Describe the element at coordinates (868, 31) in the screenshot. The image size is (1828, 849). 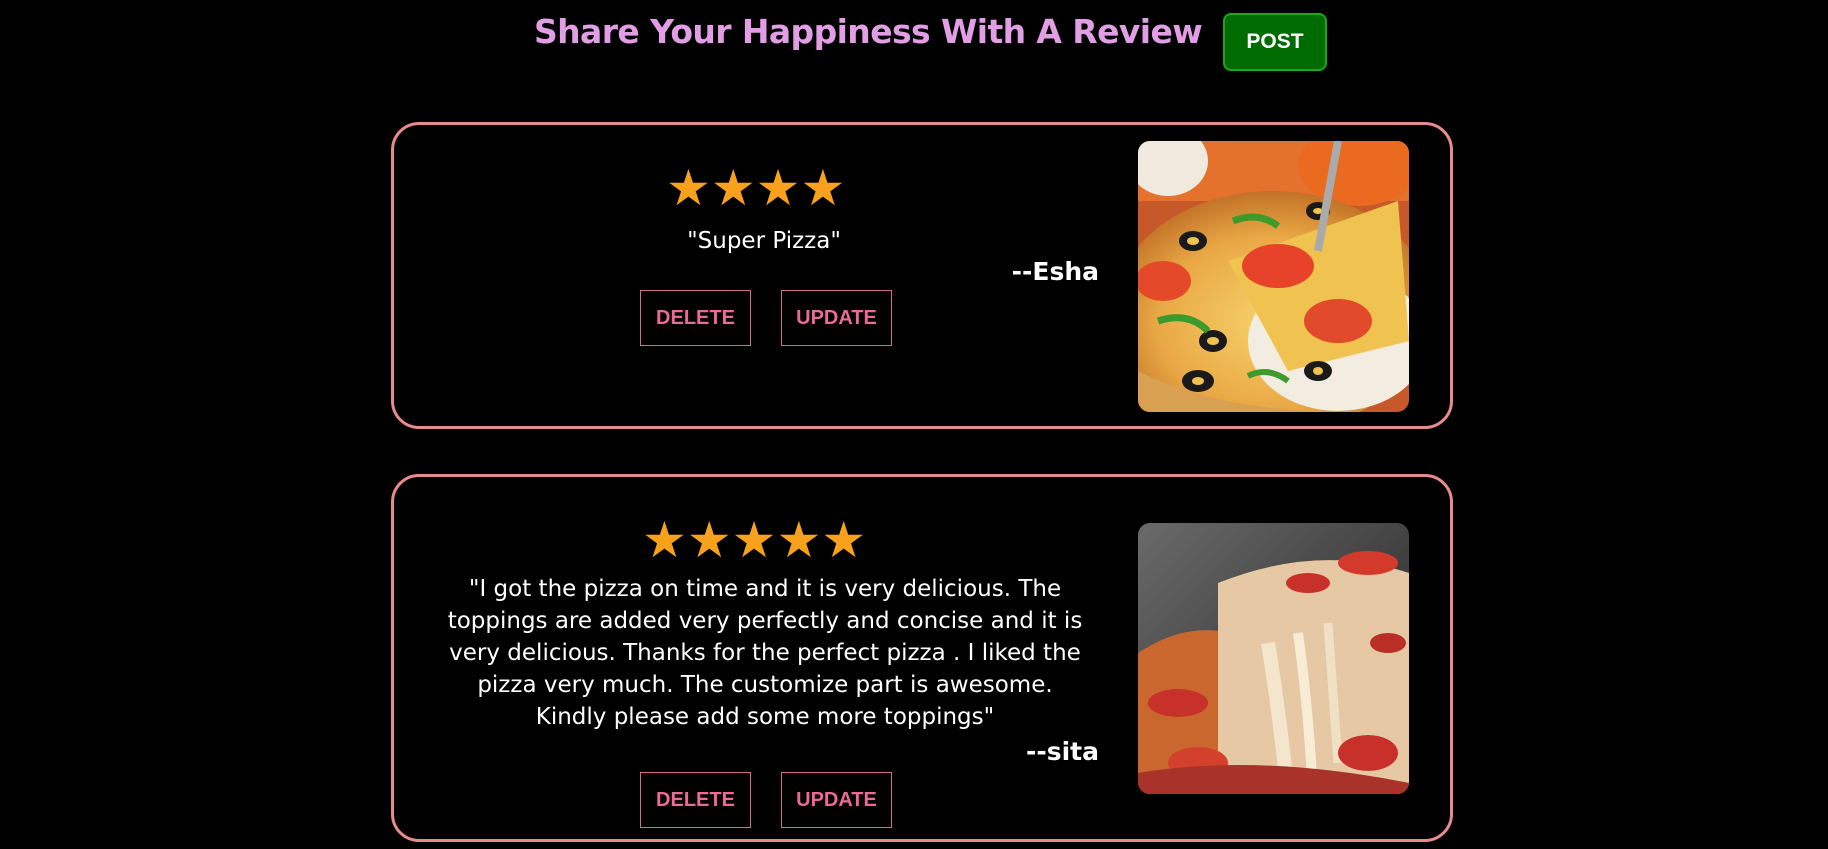
I see `page-title: Share Your Happiness With A Review` at that location.